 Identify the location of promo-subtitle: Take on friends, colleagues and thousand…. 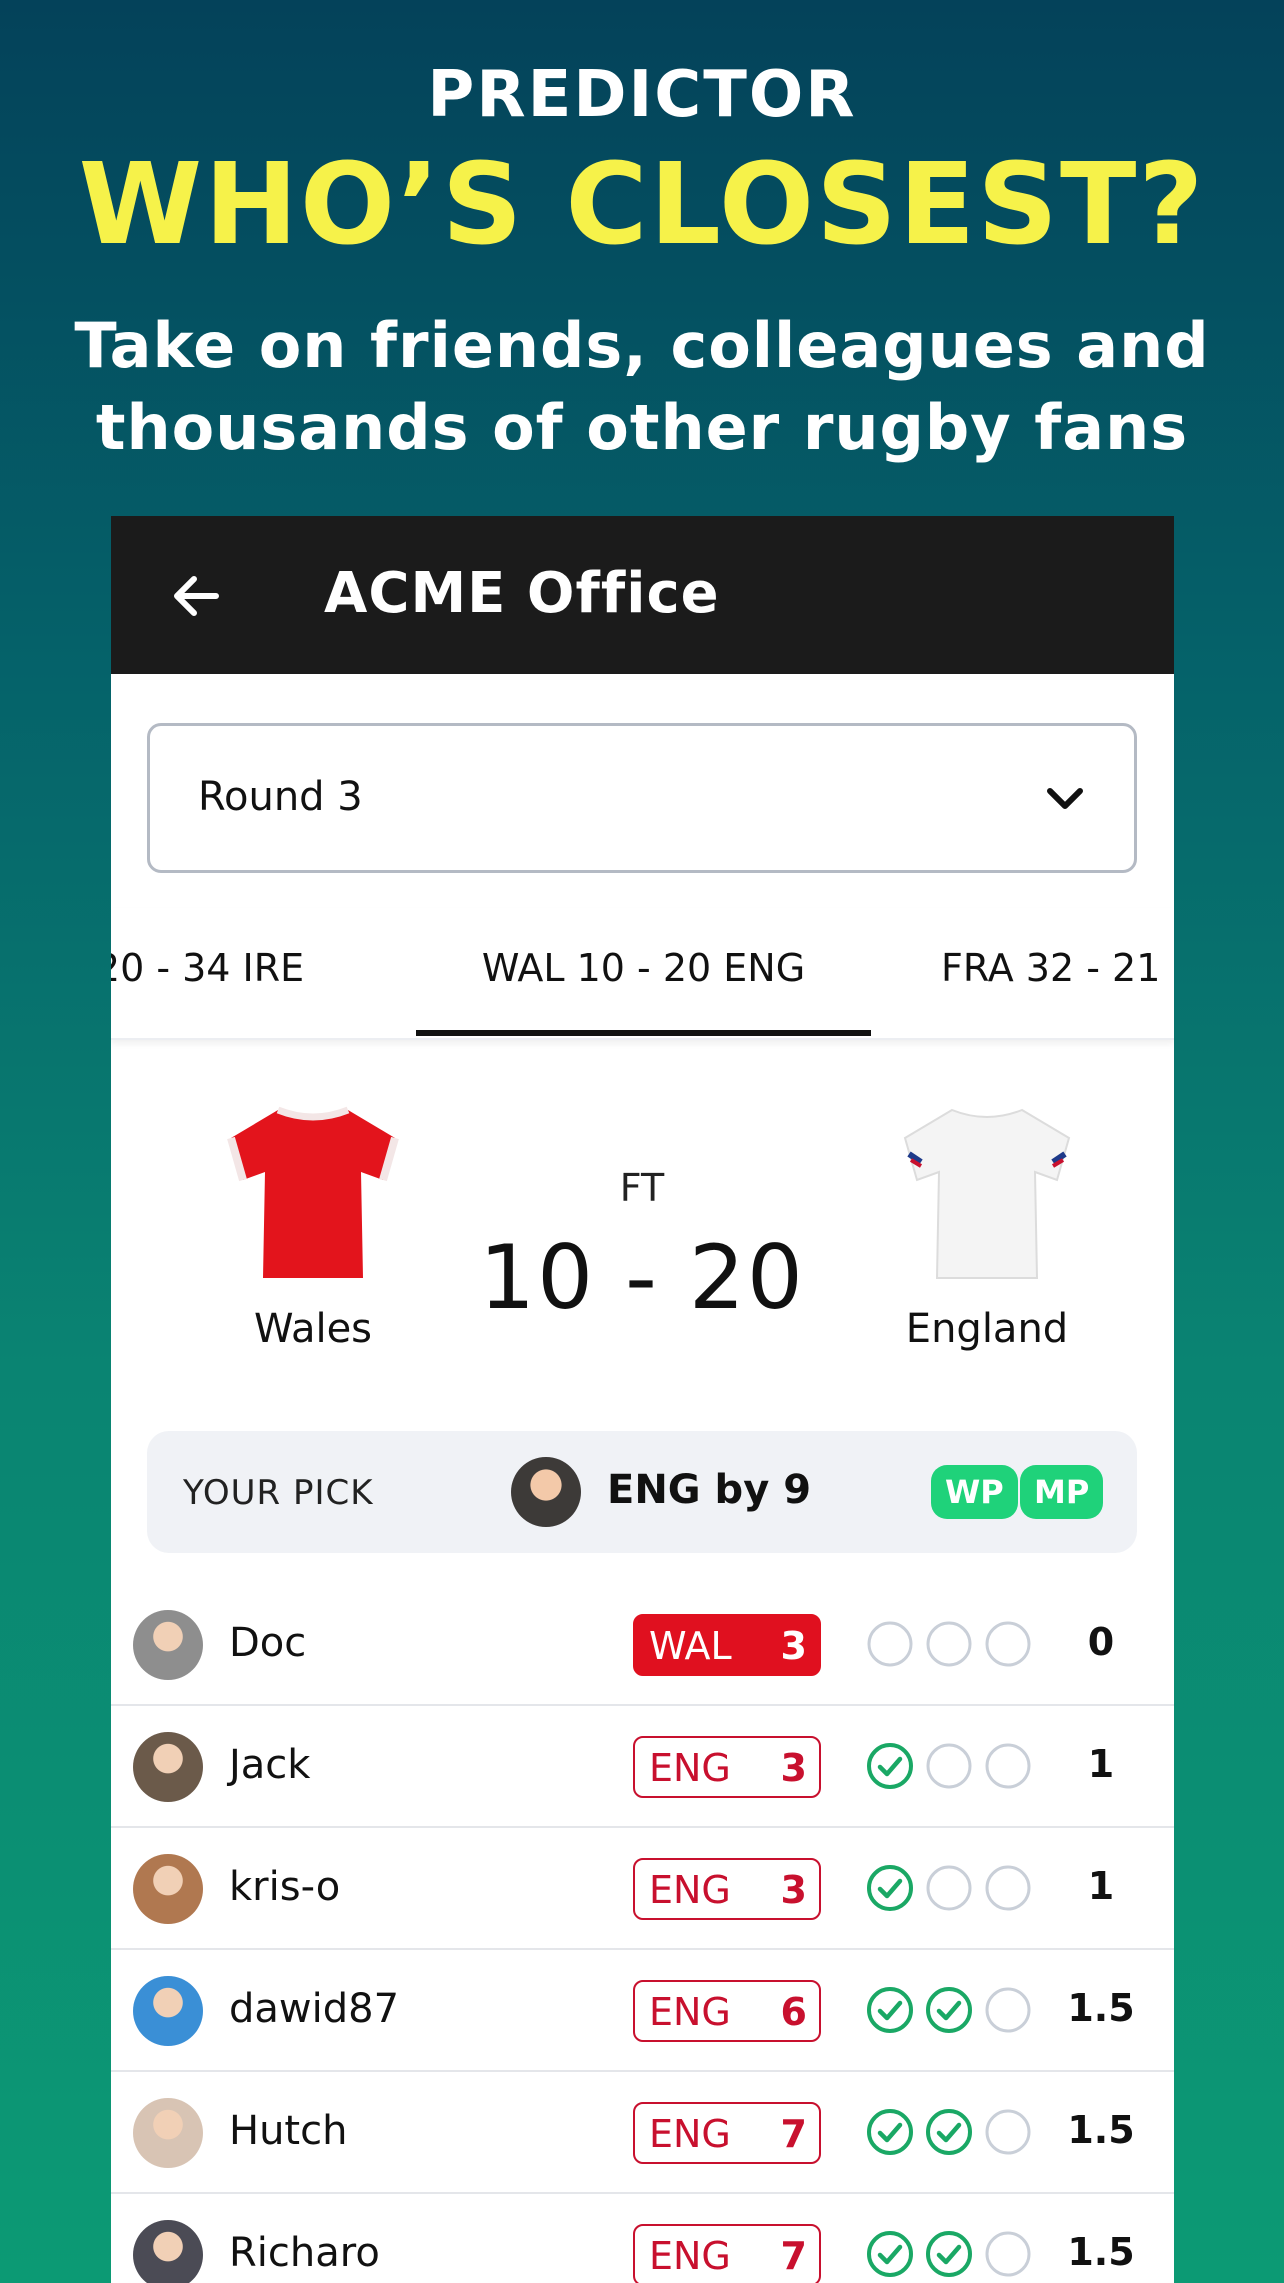
(642, 386).